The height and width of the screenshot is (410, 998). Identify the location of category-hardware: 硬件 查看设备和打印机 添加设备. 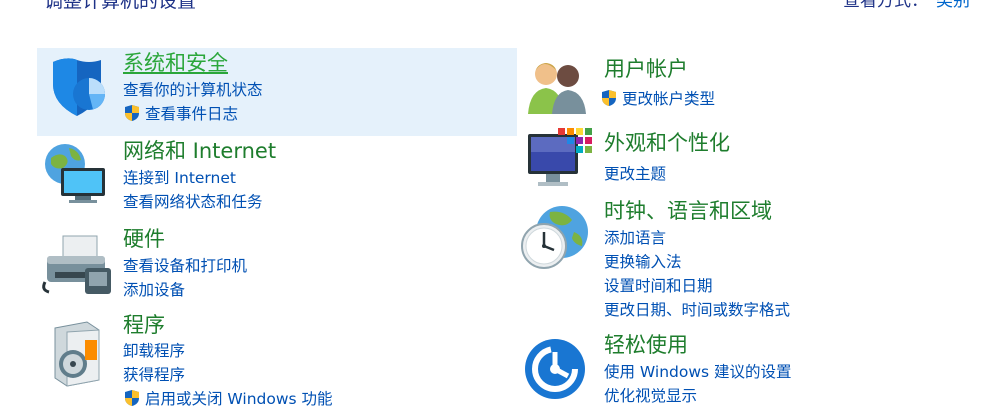
(277, 268).